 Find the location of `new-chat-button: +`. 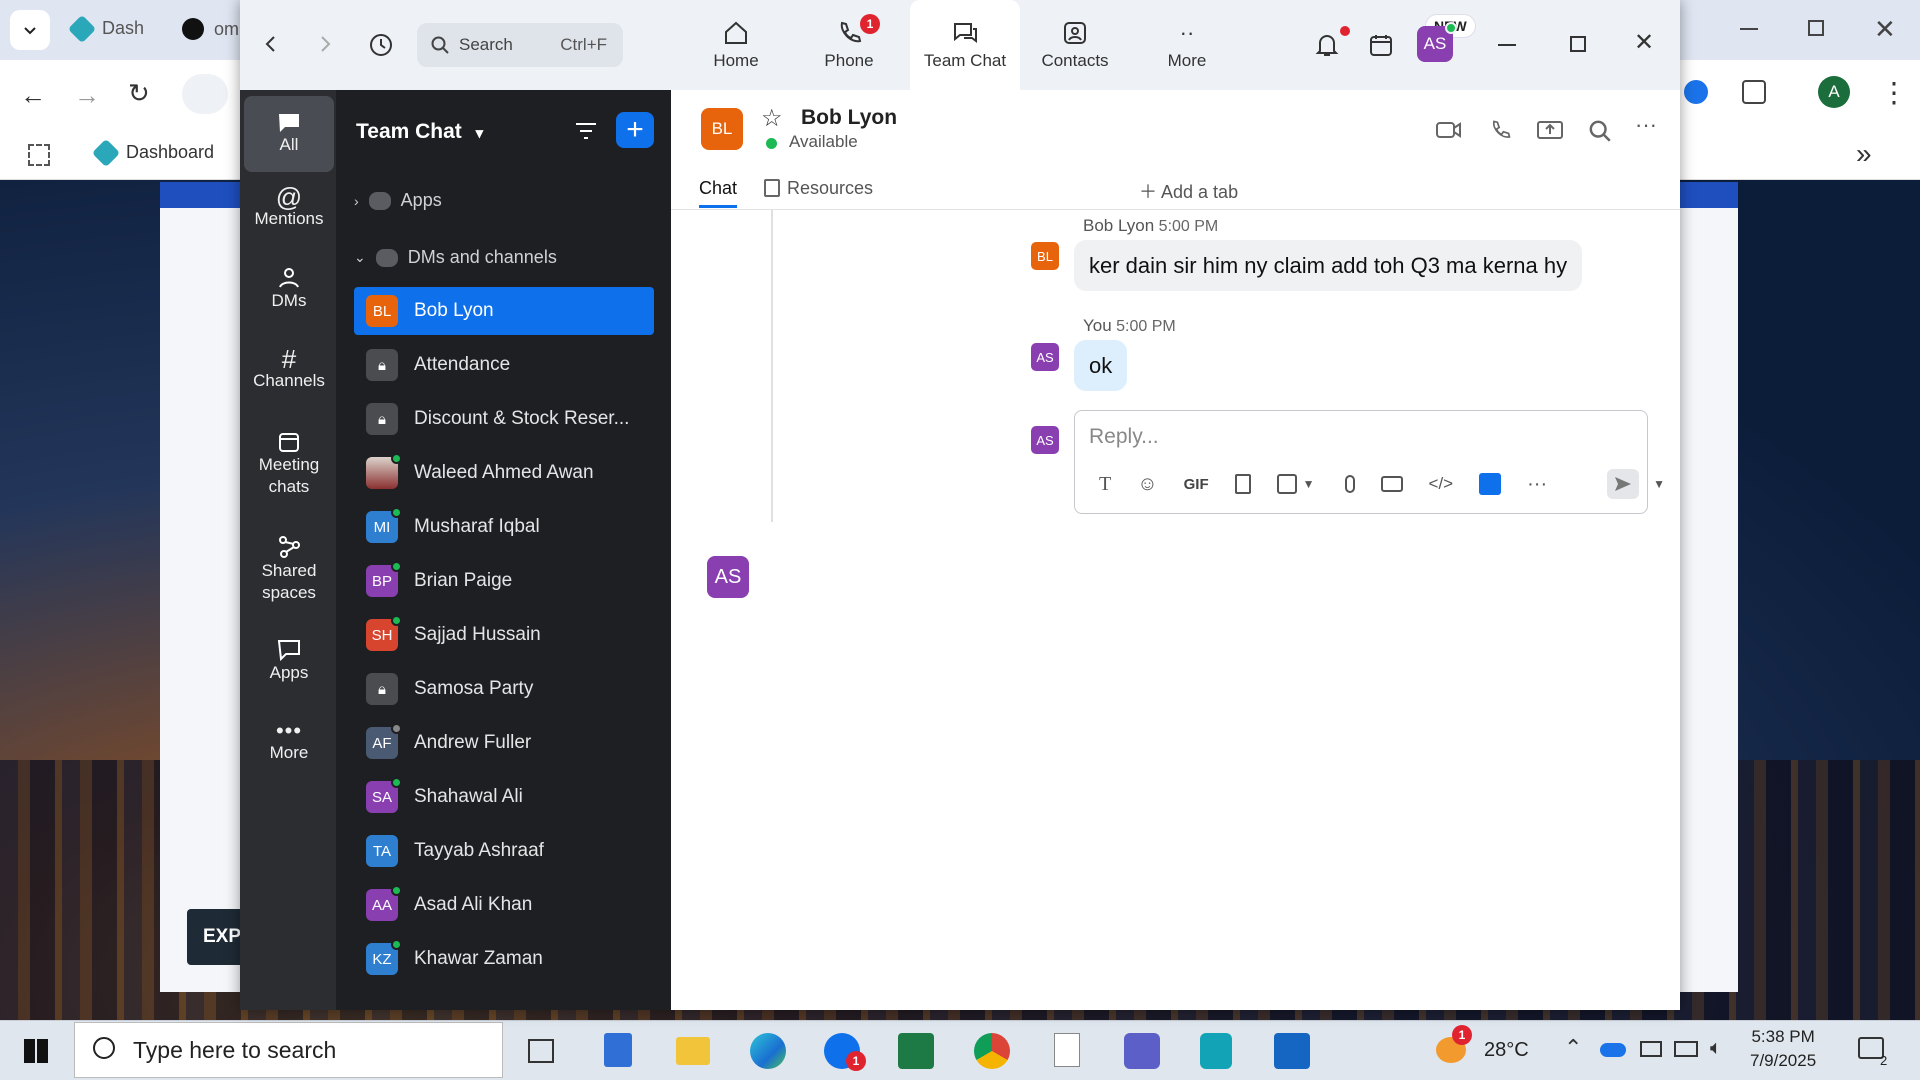

new-chat-button: + is located at coordinates (635, 130).